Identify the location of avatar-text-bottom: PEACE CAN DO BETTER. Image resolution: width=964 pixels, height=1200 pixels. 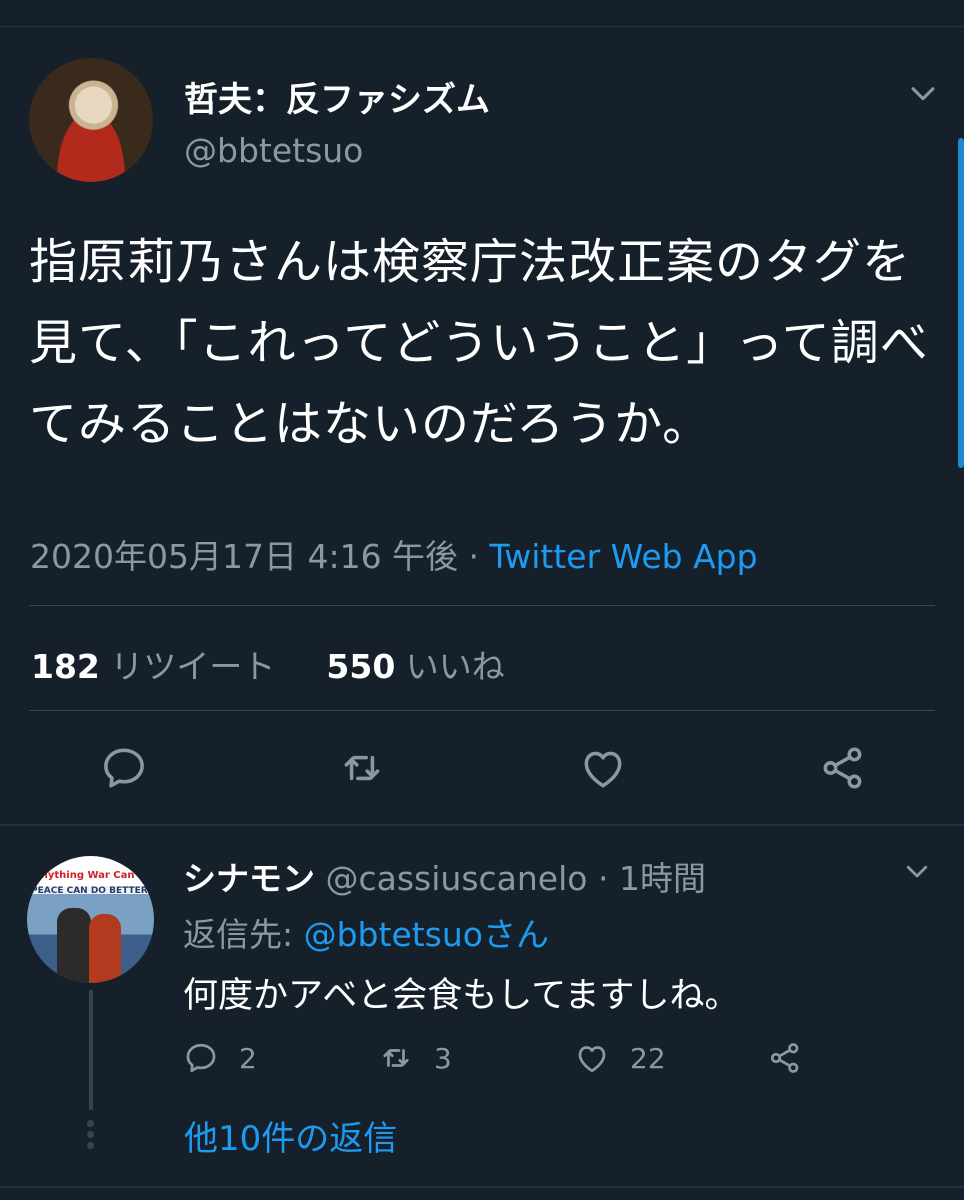
(89, 891).